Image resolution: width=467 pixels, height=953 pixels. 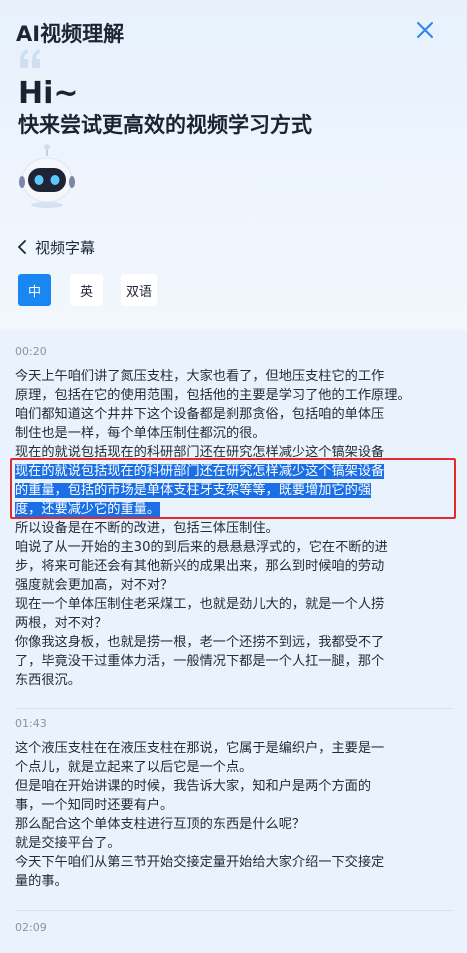 What do you see at coordinates (94, 805) in the screenshot?
I see `subtitle-line: 事，一个知同时还要有户。` at bounding box center [94, 805].